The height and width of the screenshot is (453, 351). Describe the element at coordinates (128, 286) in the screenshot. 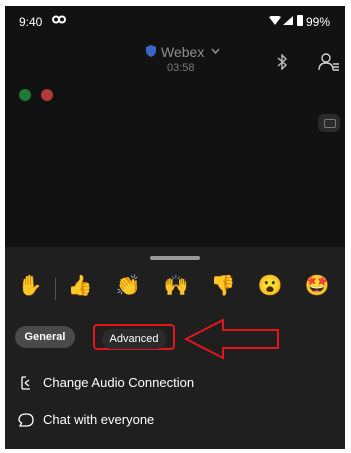

I see `clap-icon: 👏` at that location.